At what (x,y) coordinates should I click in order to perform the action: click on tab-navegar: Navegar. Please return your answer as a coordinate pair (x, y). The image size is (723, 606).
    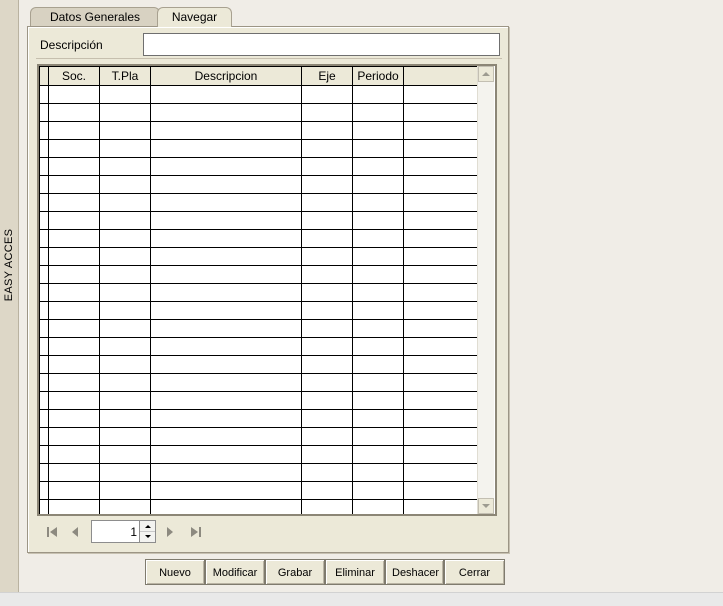
    Looking at the image, I should click on (194, 17).